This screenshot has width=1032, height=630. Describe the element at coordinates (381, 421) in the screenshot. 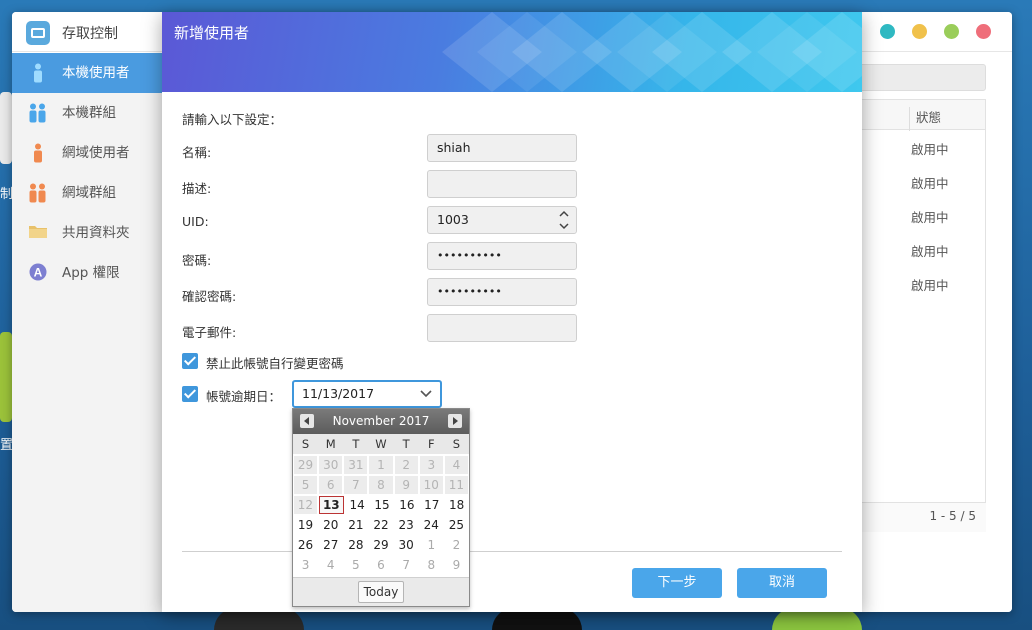

I see `calendar-month-label: November 2017` at that location.